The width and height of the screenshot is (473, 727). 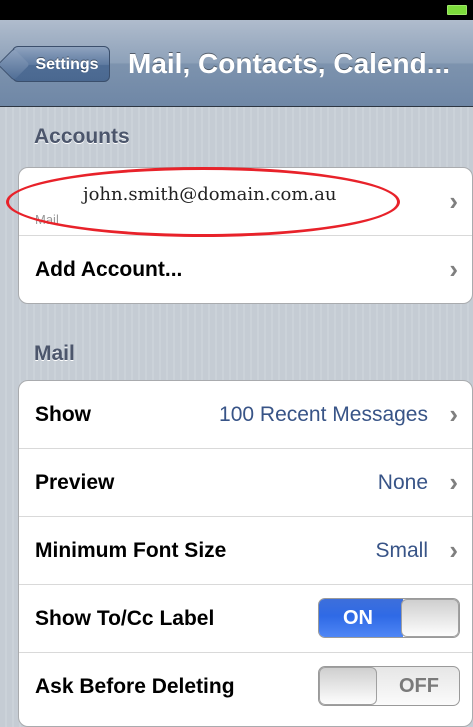 I want to click on settings-back-button: Settings, so click(x=61, y=64).